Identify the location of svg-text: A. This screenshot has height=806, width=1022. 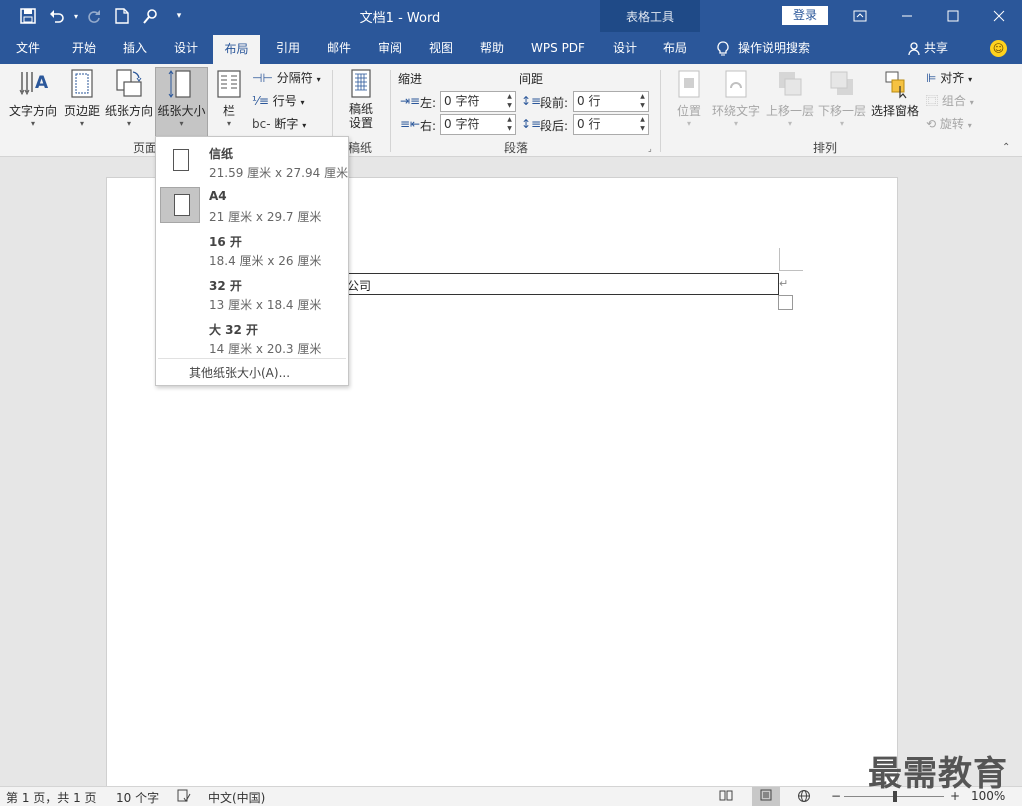
(41, 83).